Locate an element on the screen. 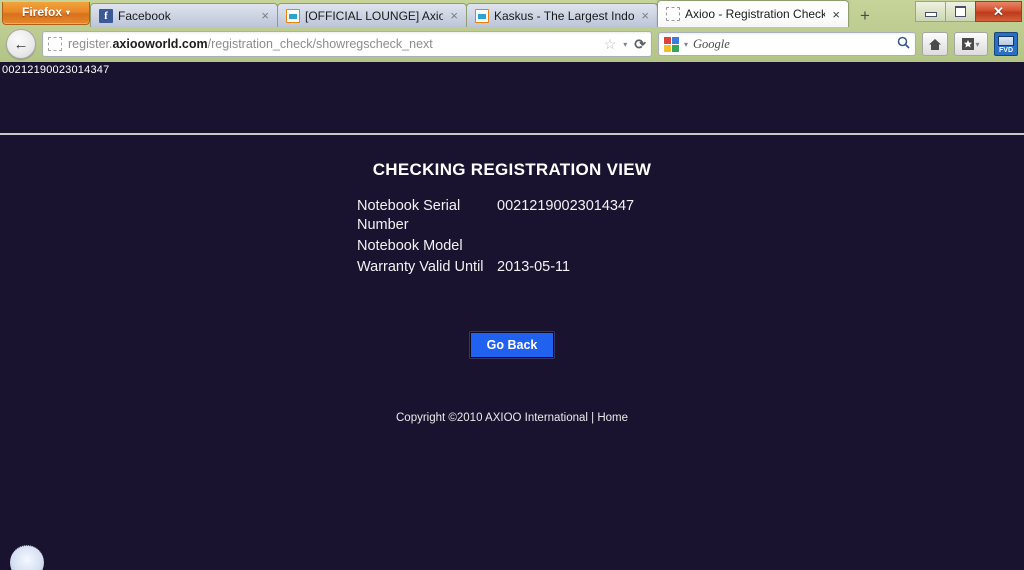 This screenshot has width=1024, height=570. reload-icon: ⟳ is located at coordinates (640, 44).